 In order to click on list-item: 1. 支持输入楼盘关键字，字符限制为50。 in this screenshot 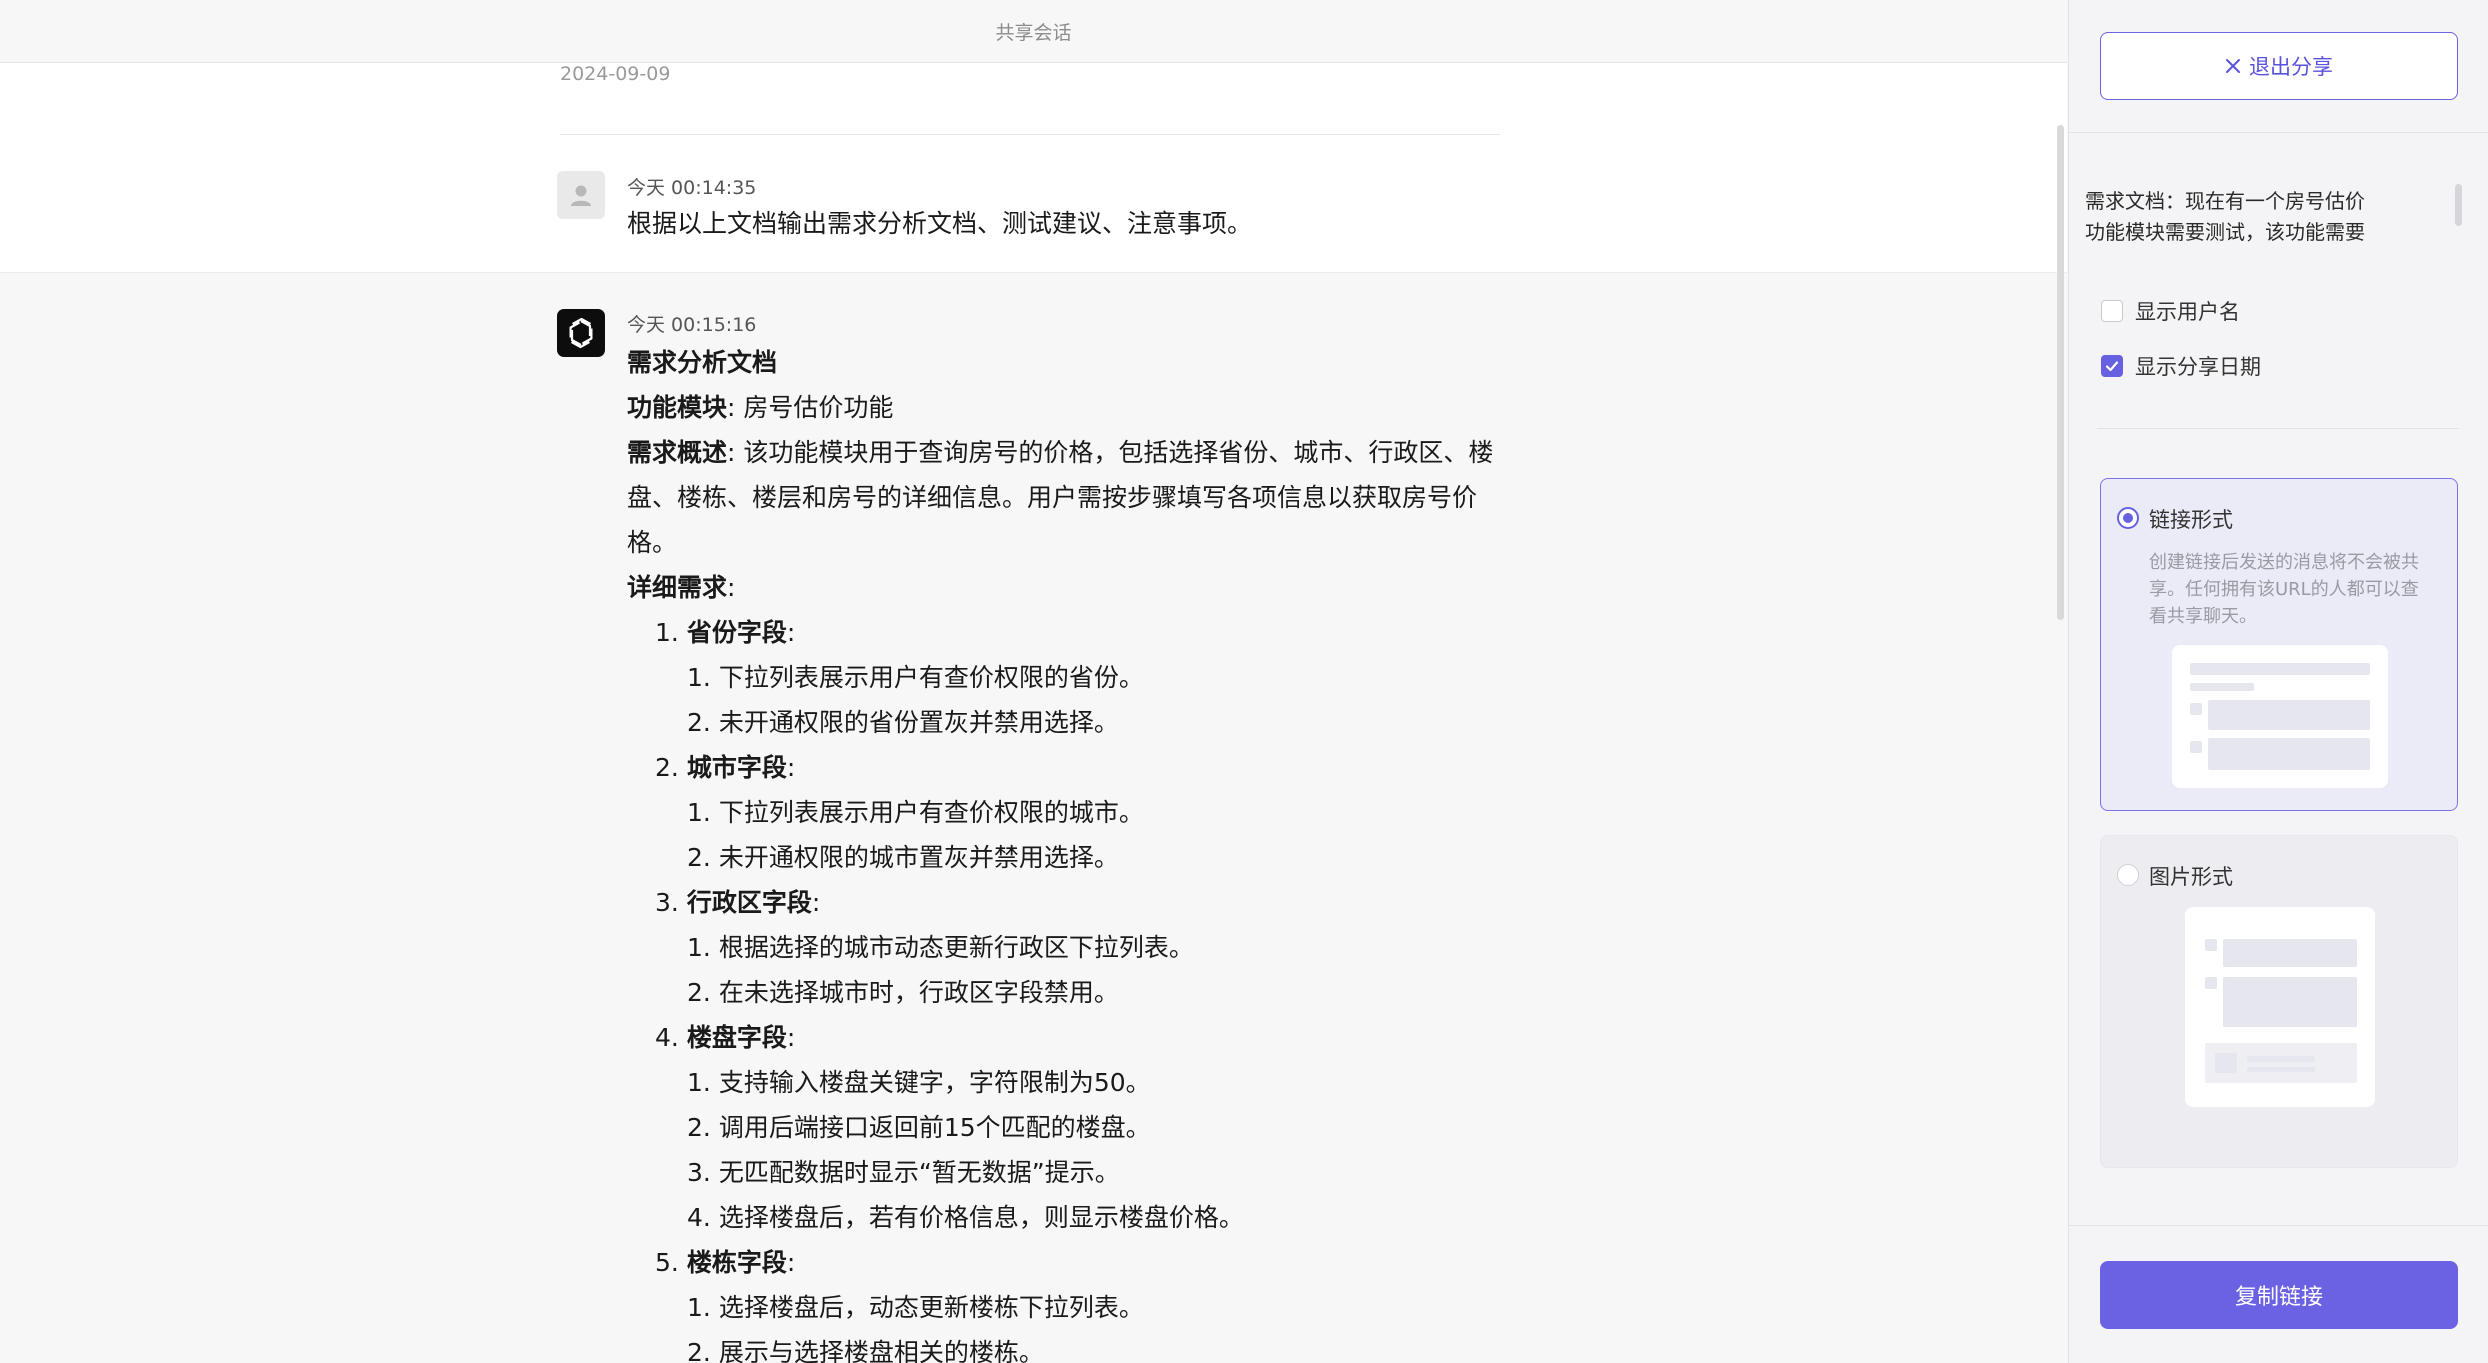, I will do `click(1067, 1082)`.